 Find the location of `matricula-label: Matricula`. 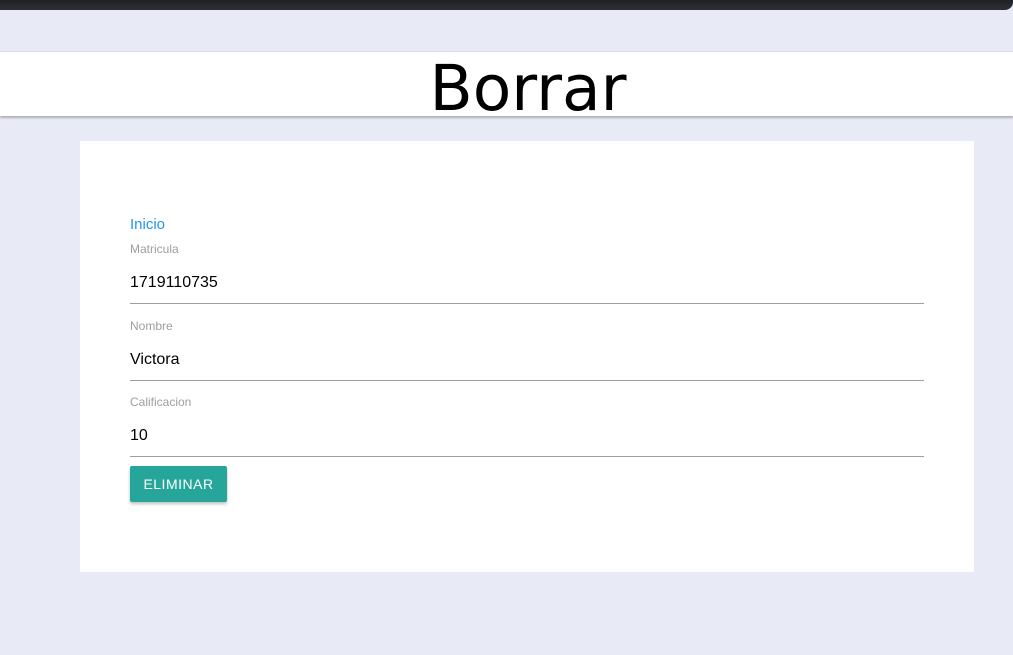

matricula-label: Matricula is located at coordinates (154, 249).